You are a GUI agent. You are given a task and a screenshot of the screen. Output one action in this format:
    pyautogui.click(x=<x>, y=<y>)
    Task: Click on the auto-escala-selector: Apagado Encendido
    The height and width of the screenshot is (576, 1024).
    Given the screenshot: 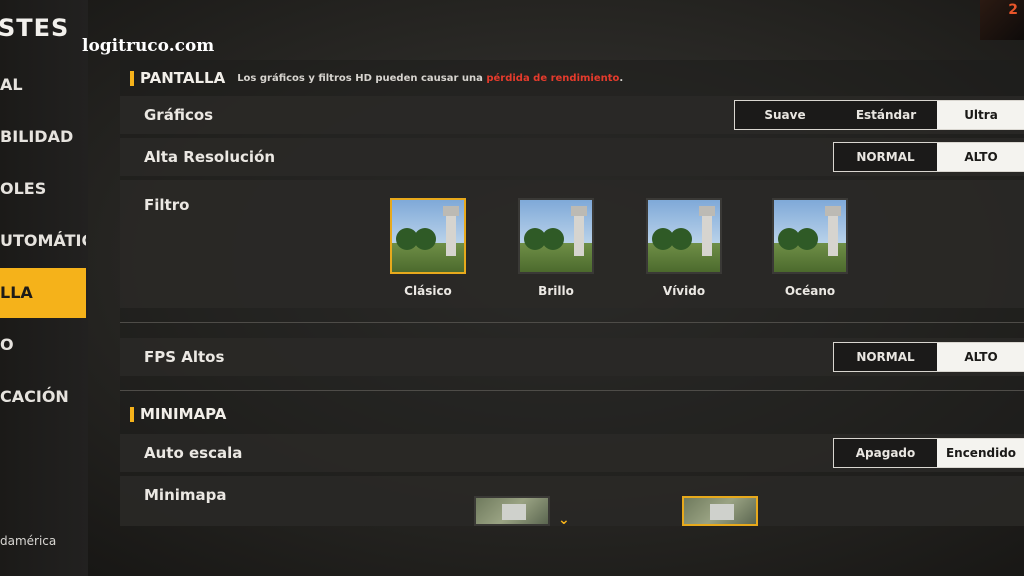 What is the action you would take?
    pyautogui.click(x=928, y=453)
    